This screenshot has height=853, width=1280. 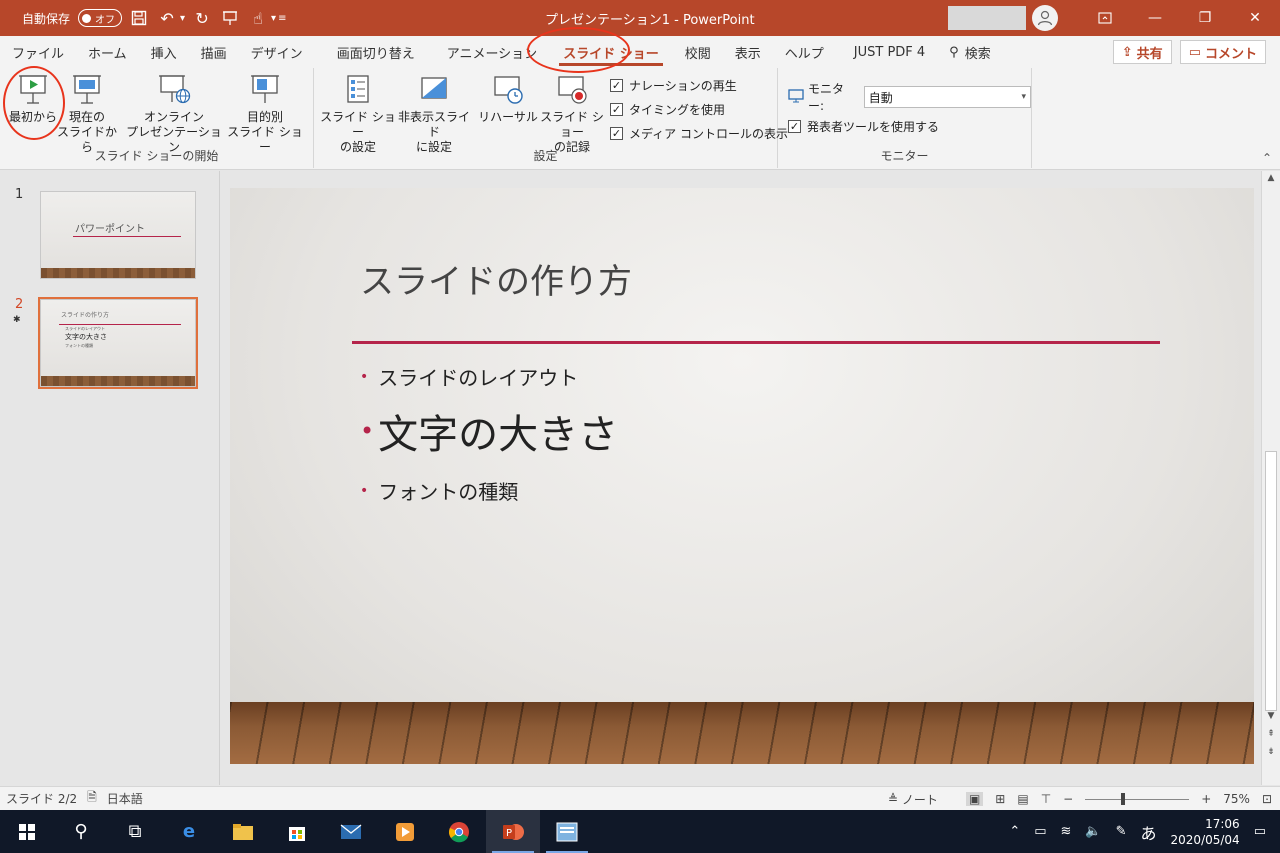 I want to click on touch-mode-icon: ☝, so click(x=258, y=18).